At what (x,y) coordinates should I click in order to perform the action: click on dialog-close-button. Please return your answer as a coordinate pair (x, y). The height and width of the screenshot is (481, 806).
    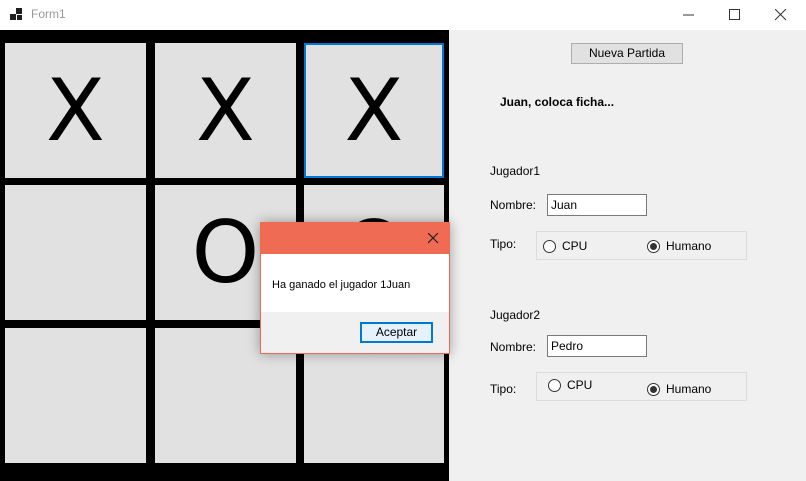
    Looking at the image, I should click on (433, 238).